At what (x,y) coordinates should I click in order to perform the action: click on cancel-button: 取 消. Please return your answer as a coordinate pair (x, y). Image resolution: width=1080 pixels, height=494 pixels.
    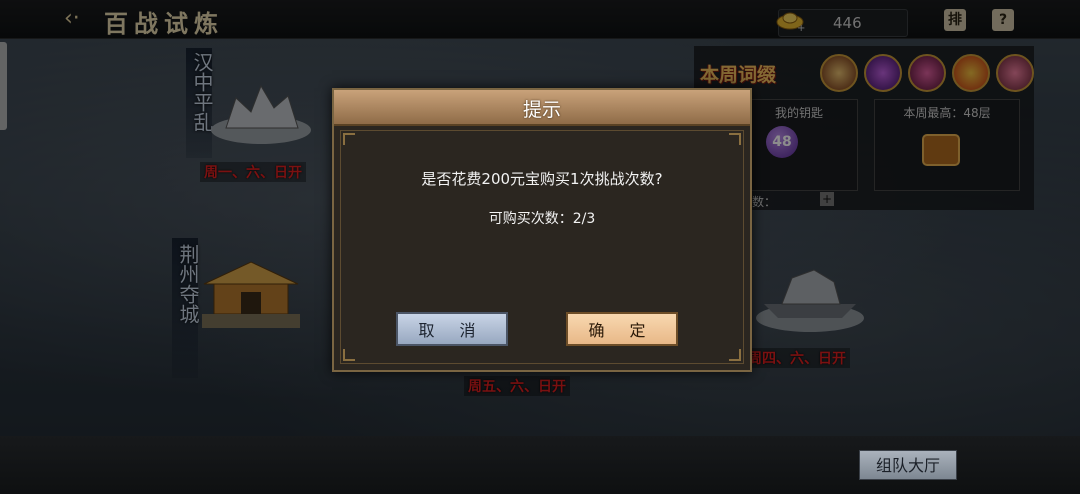
    Looking at the image, I should click on (452, 329).